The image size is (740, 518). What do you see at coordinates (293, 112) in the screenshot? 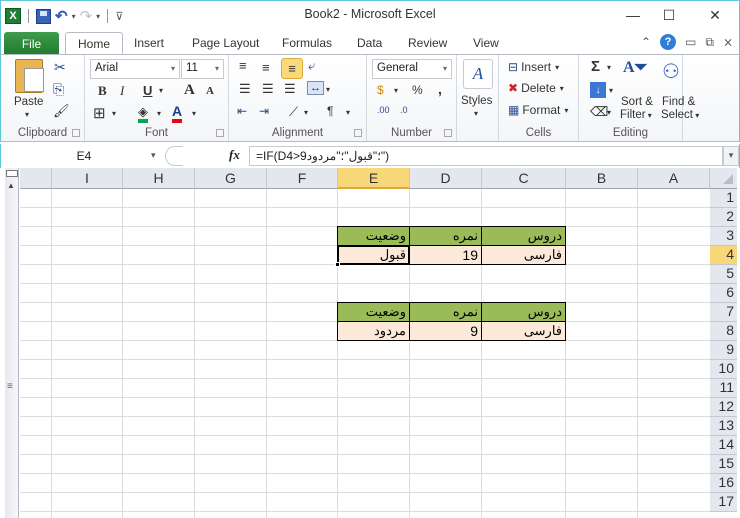
I see `orientation-icon: ⟋` at bounding box center [293, 112].